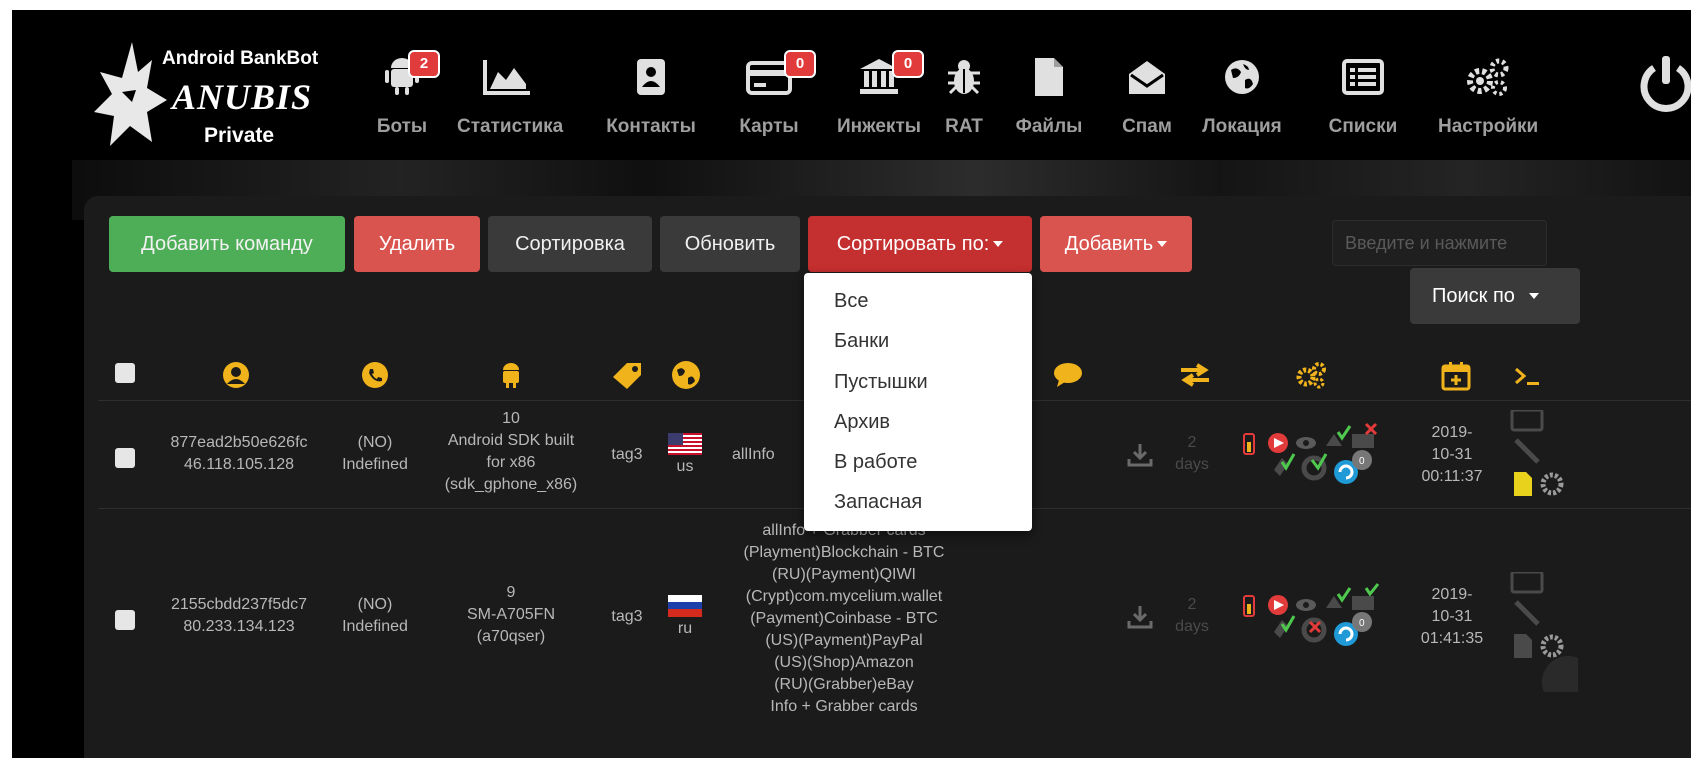  Describe the element at coordinates (1363, 77) in the screenshot. I see `list-icon` at that location.